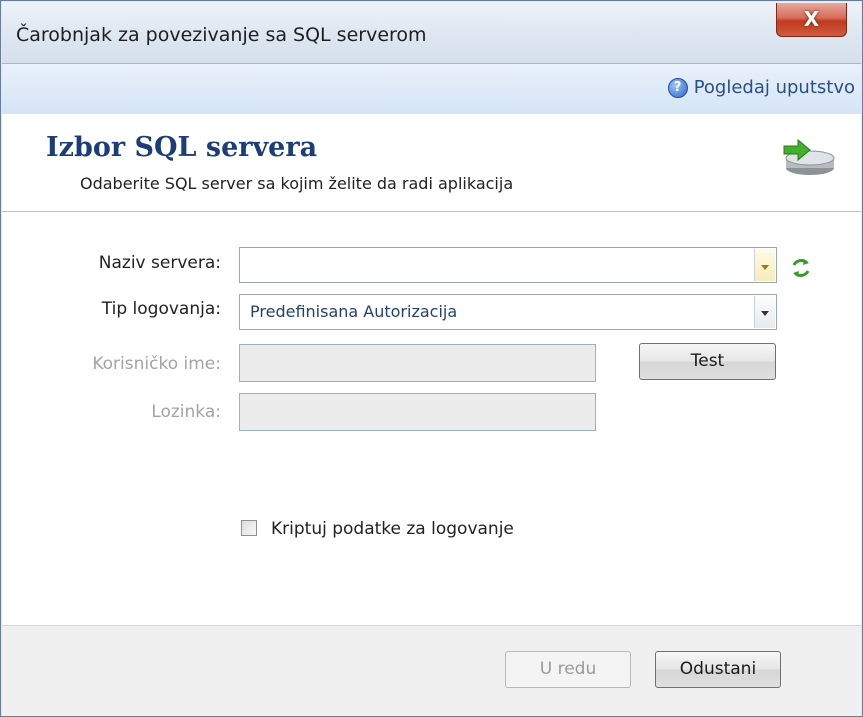 The height and width of the screenshot is (717, 863). What do you see at coordinates (677, 88) in the screenshot?
I see `help-icon: ?` at bounding box center [677, 88].